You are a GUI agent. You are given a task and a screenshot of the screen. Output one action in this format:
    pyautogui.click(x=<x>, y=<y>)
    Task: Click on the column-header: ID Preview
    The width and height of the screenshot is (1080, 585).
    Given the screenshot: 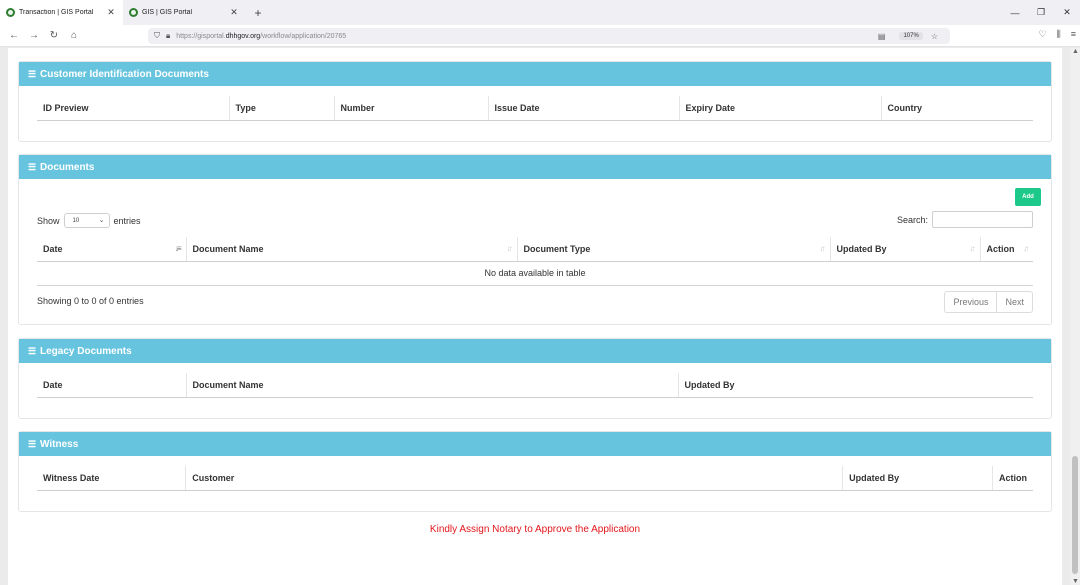 What is the action you would take?
    pyautogui.click(x=133, y=108)
    